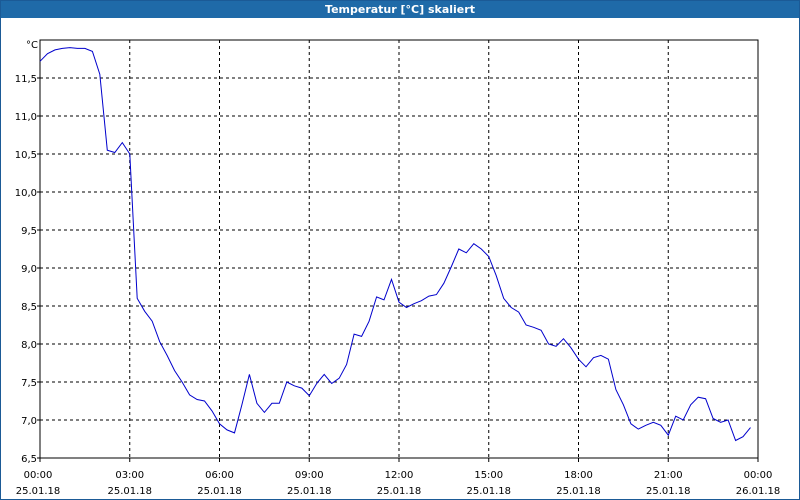 Image resolution: width=800 pixels, height=500 pixels. I want to click on y-axis-unit-label: °C, so click(32, 45).